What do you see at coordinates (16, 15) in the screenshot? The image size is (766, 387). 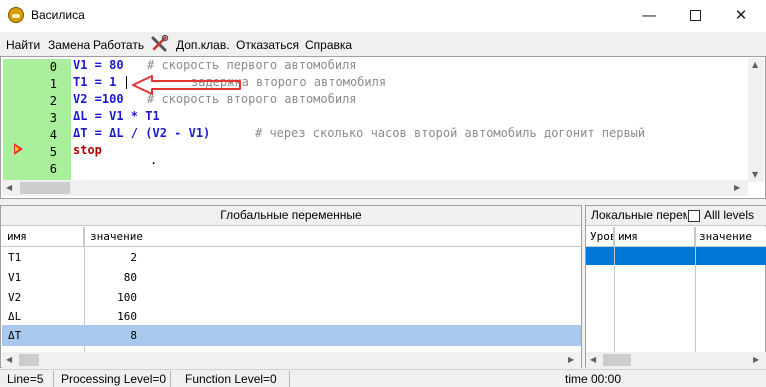 I see `app-icon` at bounding box center [16, 15].